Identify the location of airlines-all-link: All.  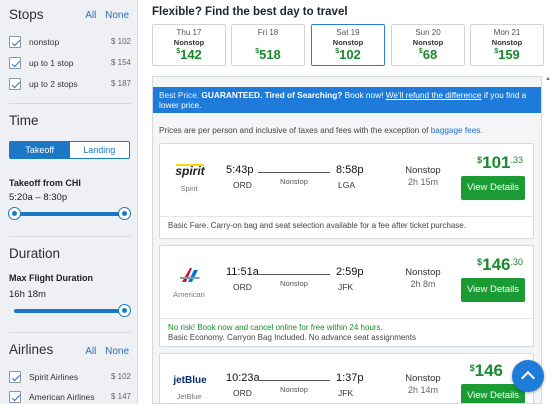
(90, 351).